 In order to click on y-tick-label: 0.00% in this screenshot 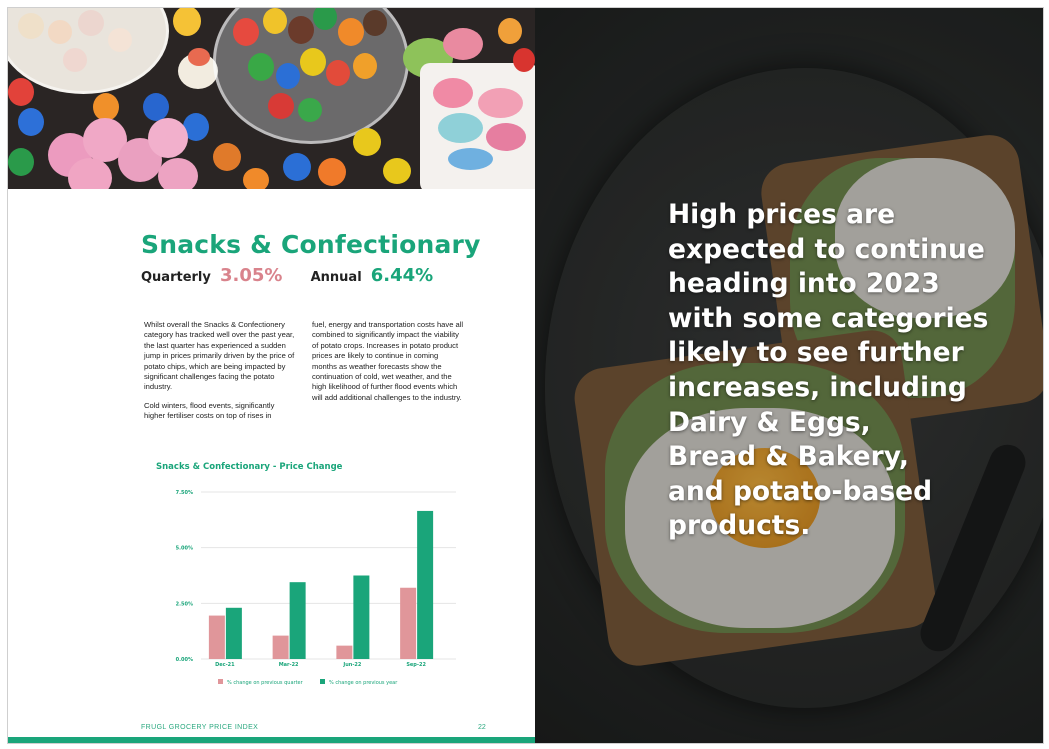, I will do `click(184, 660)`.